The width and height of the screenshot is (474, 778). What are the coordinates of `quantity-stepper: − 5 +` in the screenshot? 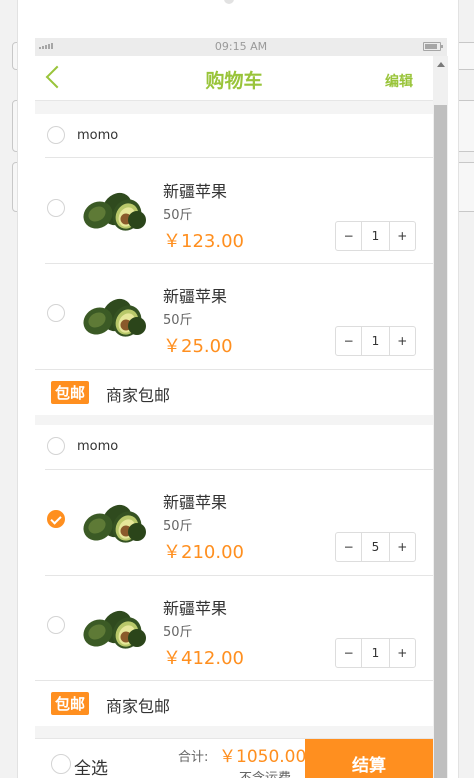 It's located at (375, 547).